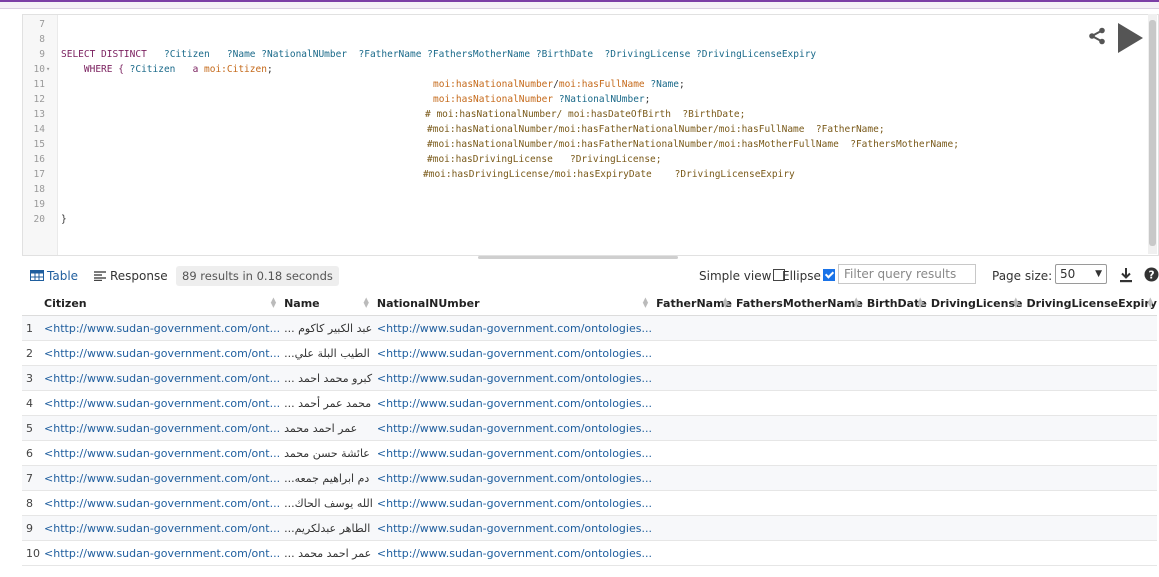  Describe the element at coordinates (578, 24) in the screenshot. I see `editor-line: 7` at that location.